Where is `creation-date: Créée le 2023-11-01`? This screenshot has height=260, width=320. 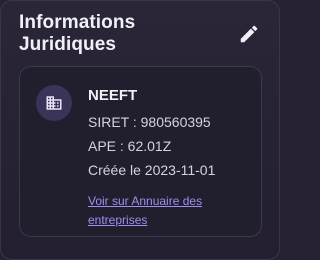
creation-date: Créée le 2023-11-01 is located at coordinates (152, 170).